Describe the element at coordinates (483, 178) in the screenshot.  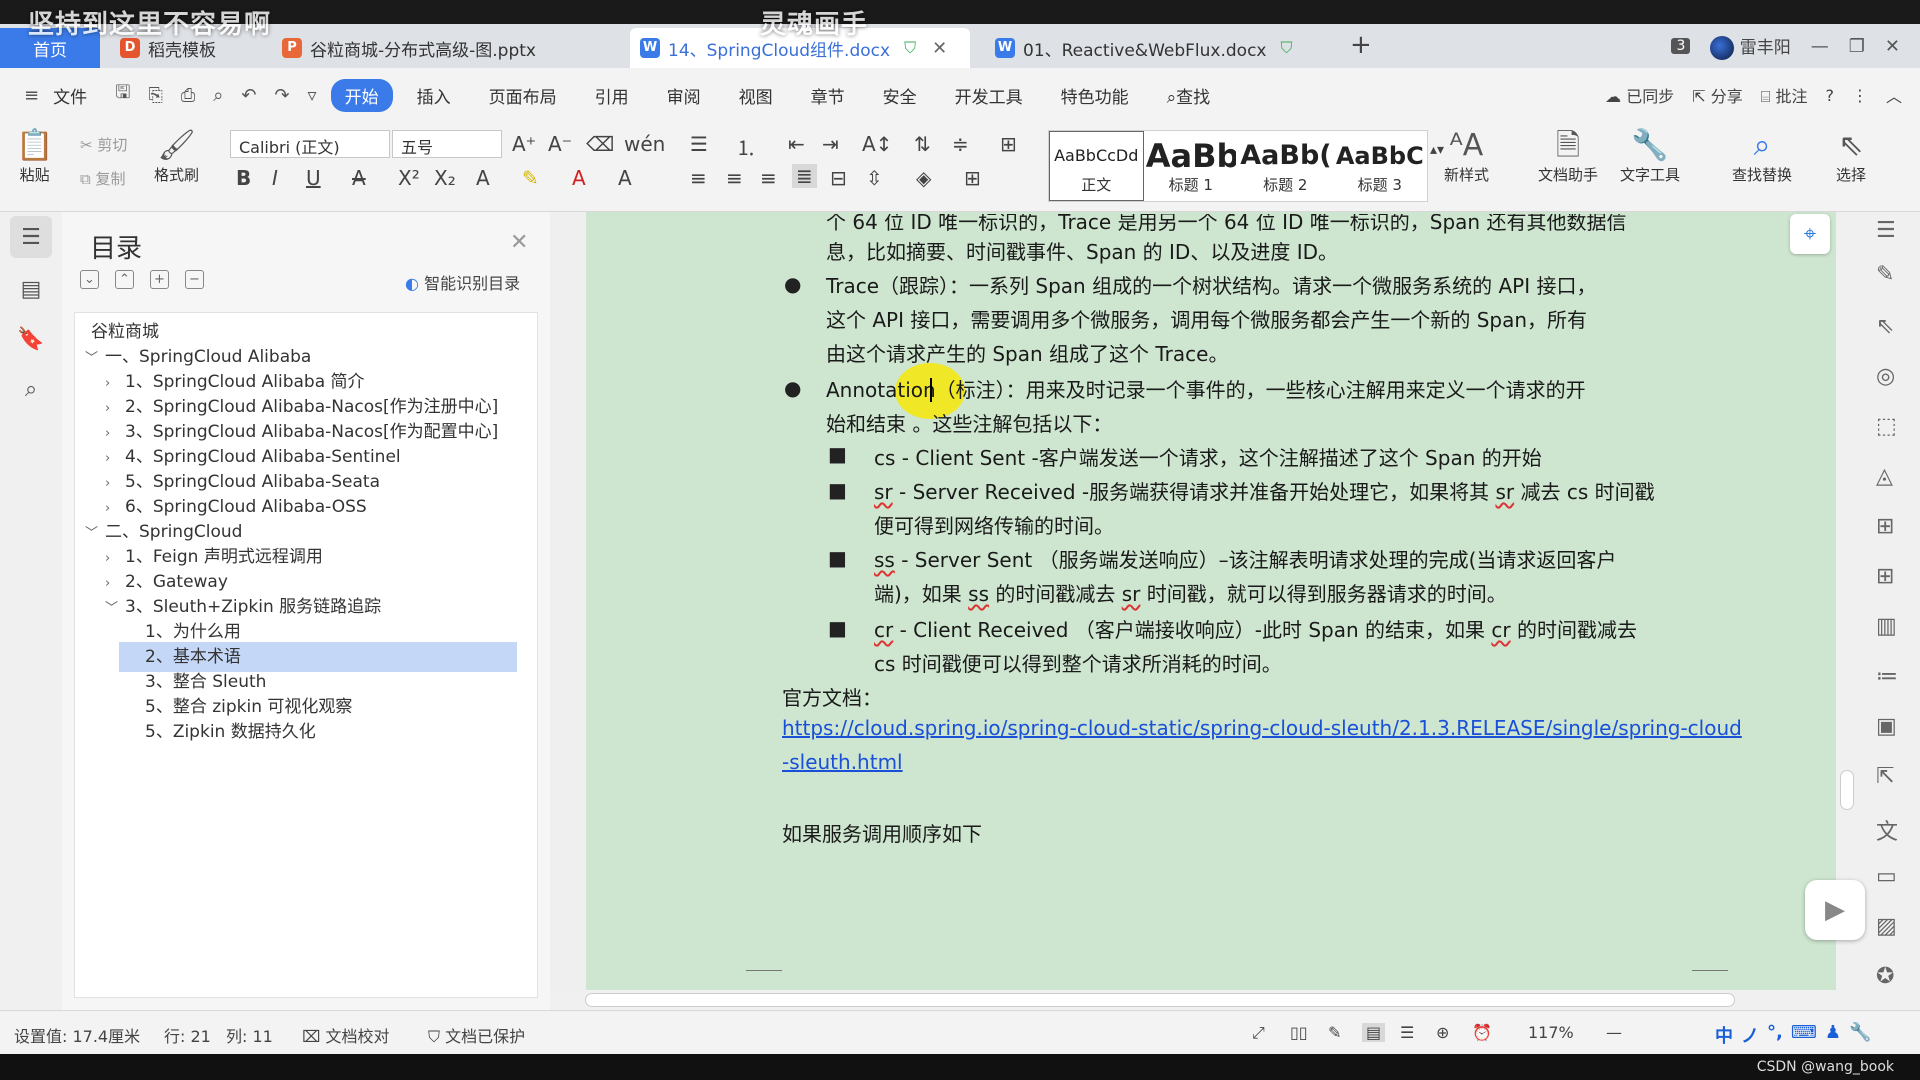
I see `text-effect-icon: A` at that location.